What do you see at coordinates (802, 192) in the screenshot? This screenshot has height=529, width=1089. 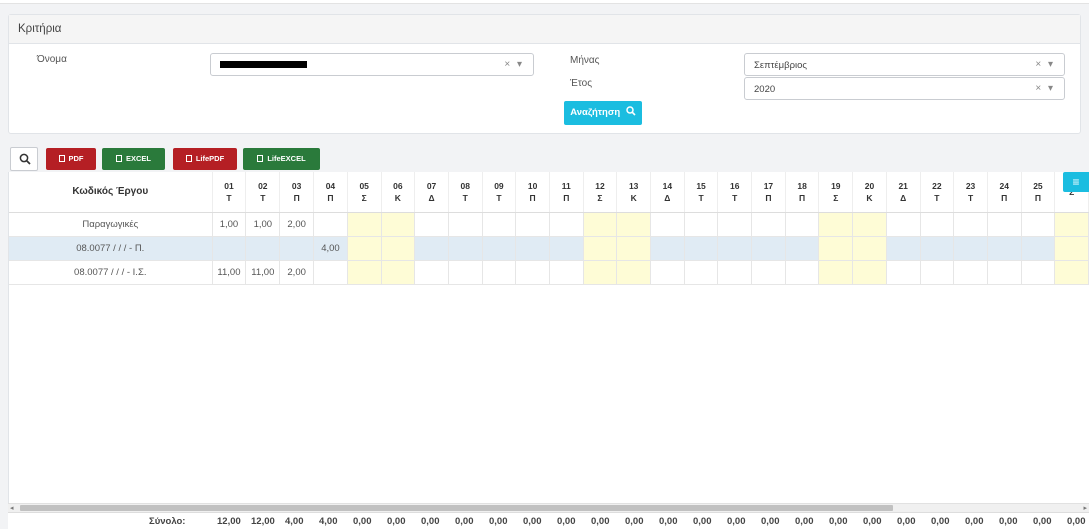 I see `column-header-day: 18 Π` at bounding box center [802, 192].